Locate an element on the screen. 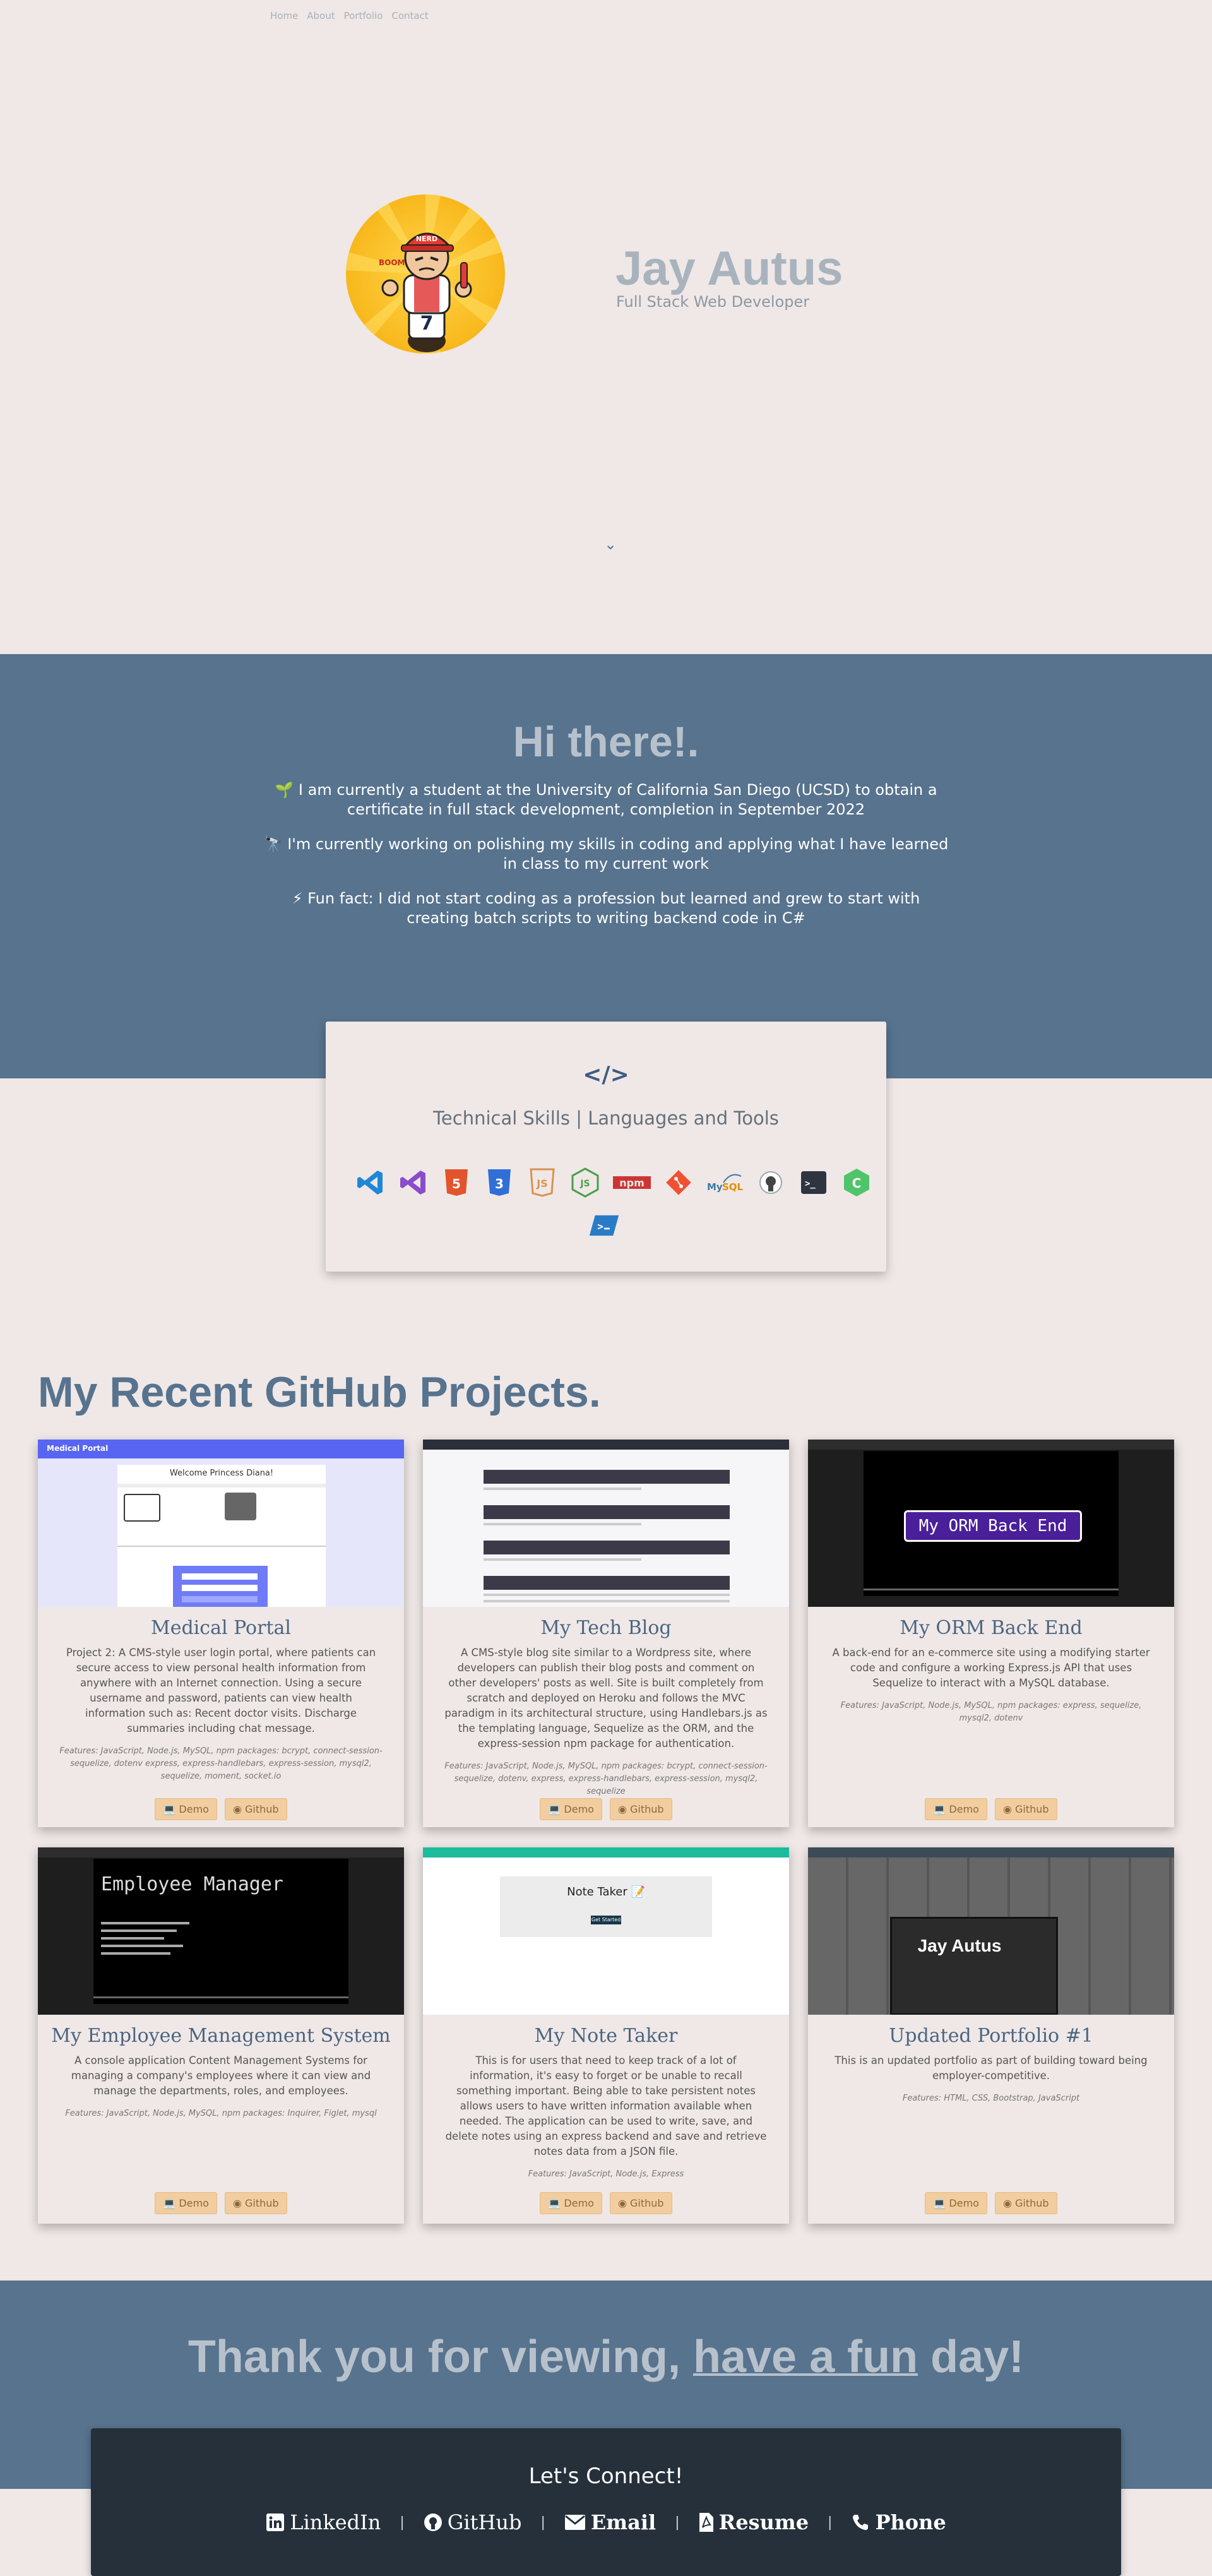 This screenshot has height=2576, width=1212. terminal-icon: >_ is located at coordinates (813, 1182).